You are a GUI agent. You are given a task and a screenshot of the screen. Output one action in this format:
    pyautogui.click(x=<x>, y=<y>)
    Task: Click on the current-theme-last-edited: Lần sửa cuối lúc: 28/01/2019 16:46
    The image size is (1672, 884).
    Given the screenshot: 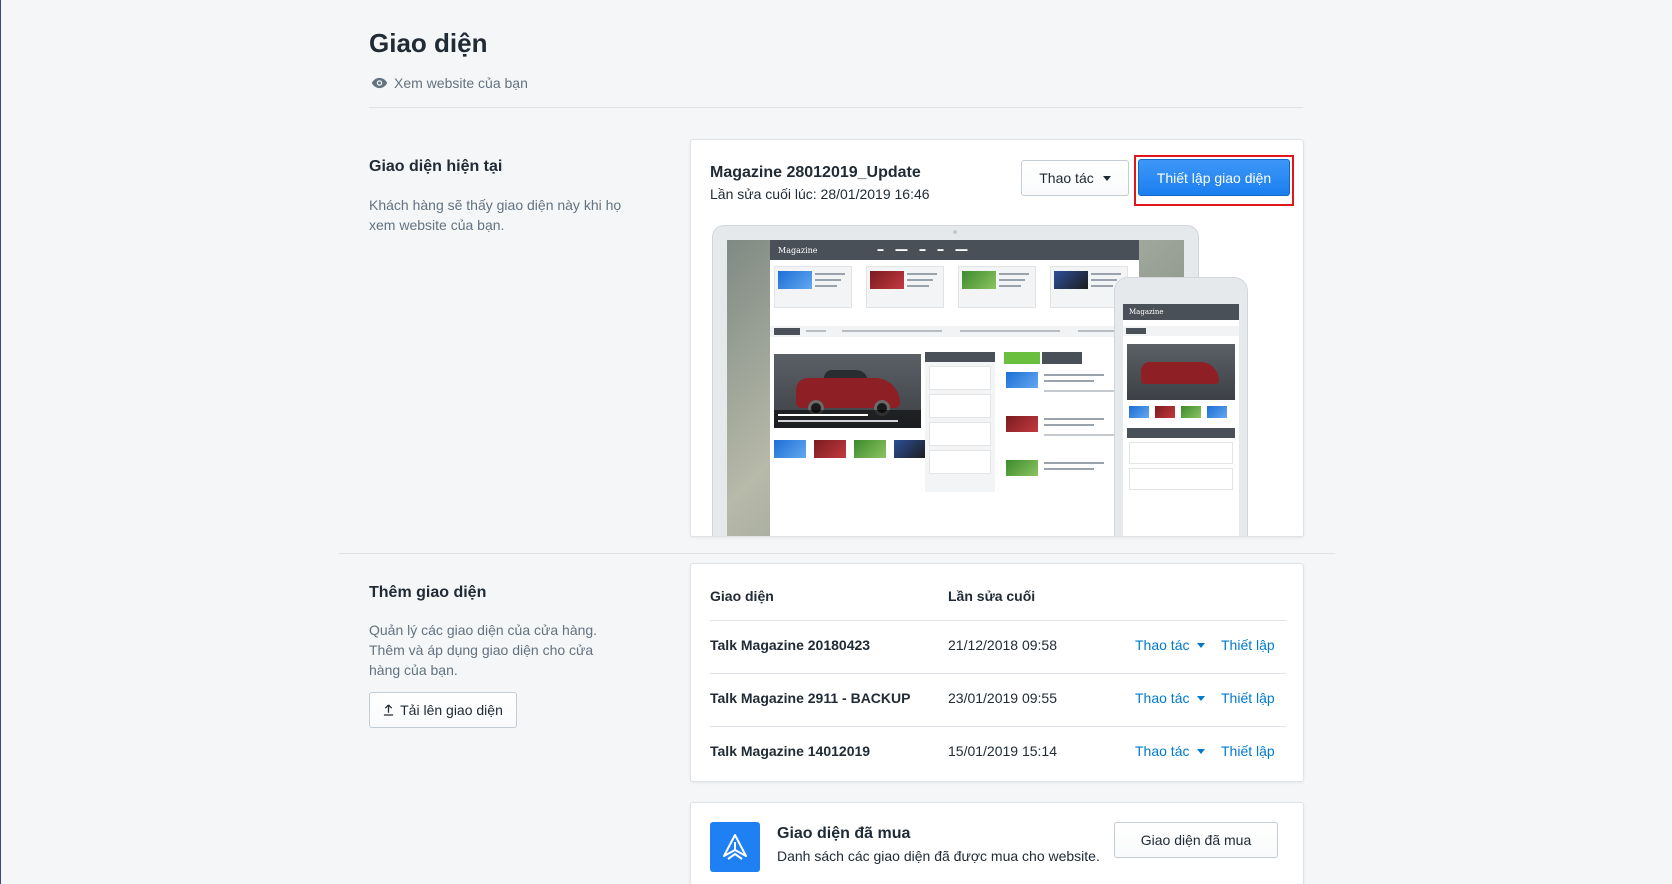 What is the action you would take?
    pyautogui.click(x=820, y=194)
    